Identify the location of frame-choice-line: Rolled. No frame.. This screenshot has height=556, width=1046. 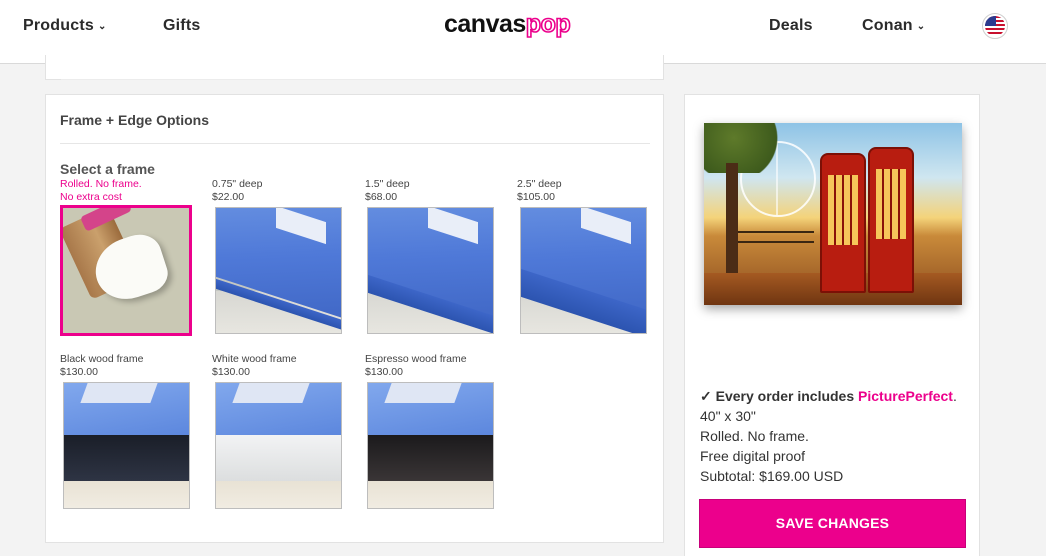
(754, 436).